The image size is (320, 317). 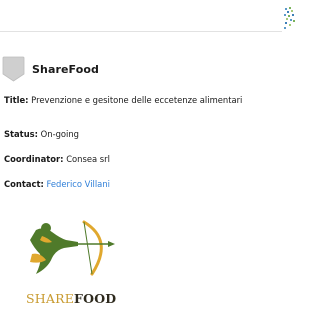 What do you see at coordinates (59, 134) in the screenshot?
I see `status-value: On-going` at bounding box center [59, 134].